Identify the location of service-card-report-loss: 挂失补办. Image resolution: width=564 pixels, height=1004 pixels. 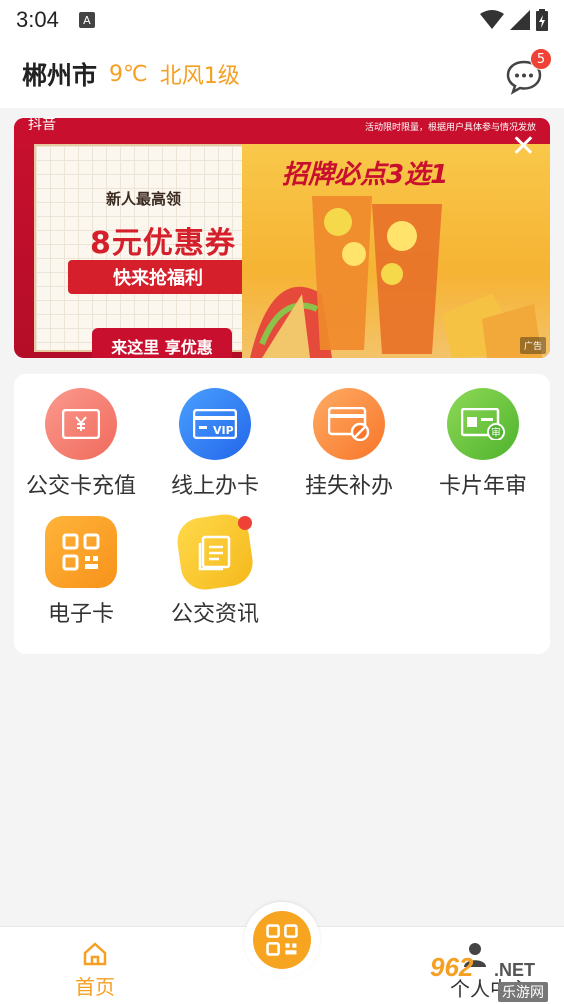
(349, 439).